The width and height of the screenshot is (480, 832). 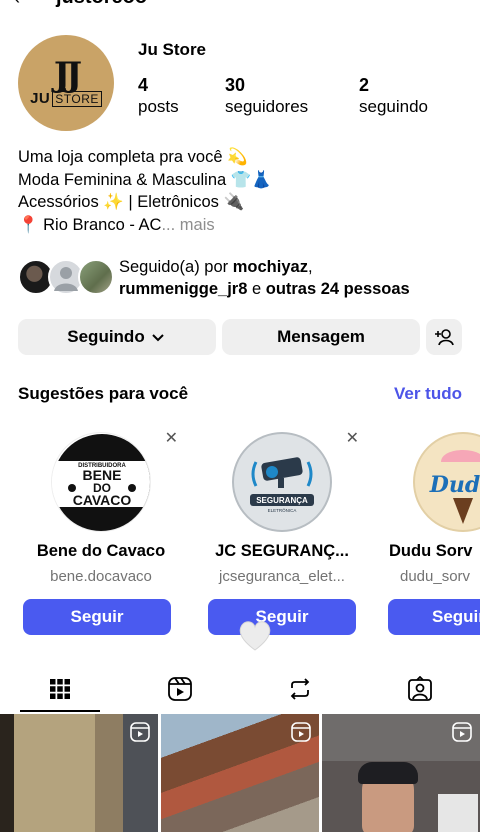 What do you see at coordinates (66, 98) in the screenshot?
I see `avatar-logo-word: JU STORE` at bounding box center [66, 98].